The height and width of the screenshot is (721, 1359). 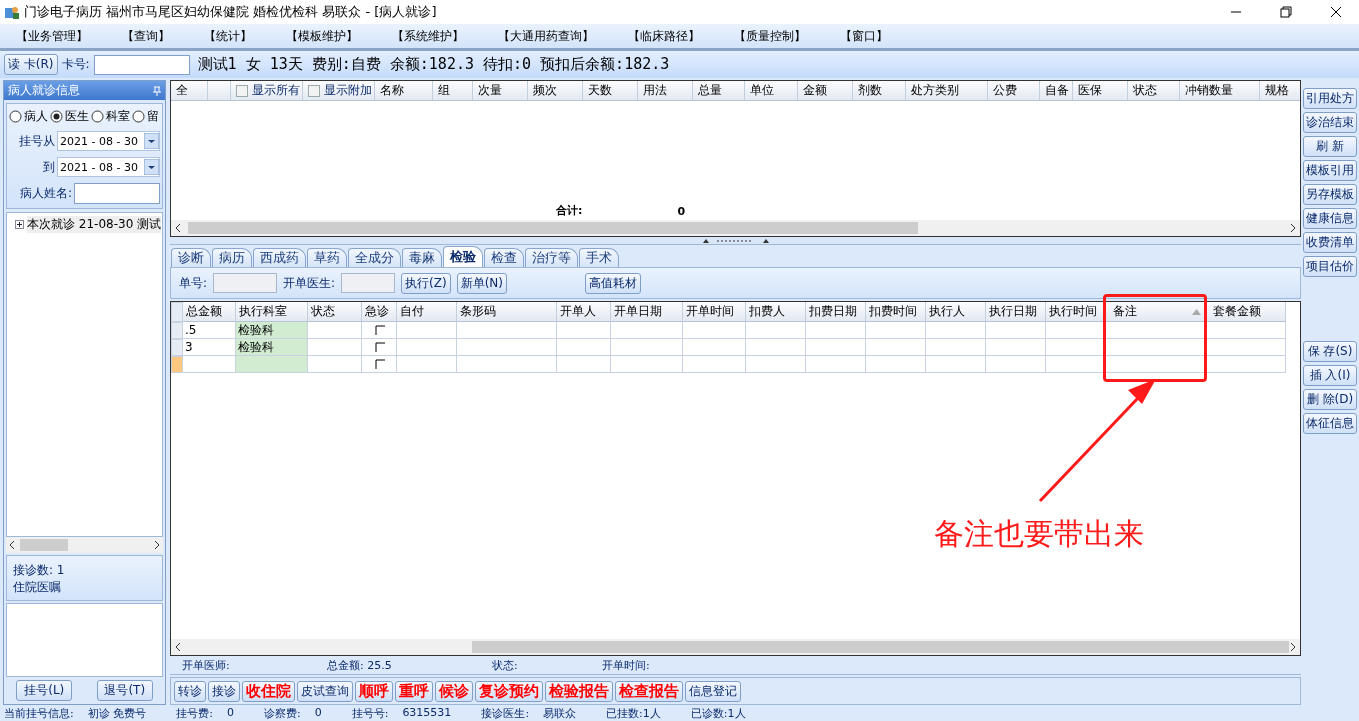 What do you see at coordinates (1016, 312) in the screenshot?
I see `column-header: 执行日期` at bounding box center [1016, 312].